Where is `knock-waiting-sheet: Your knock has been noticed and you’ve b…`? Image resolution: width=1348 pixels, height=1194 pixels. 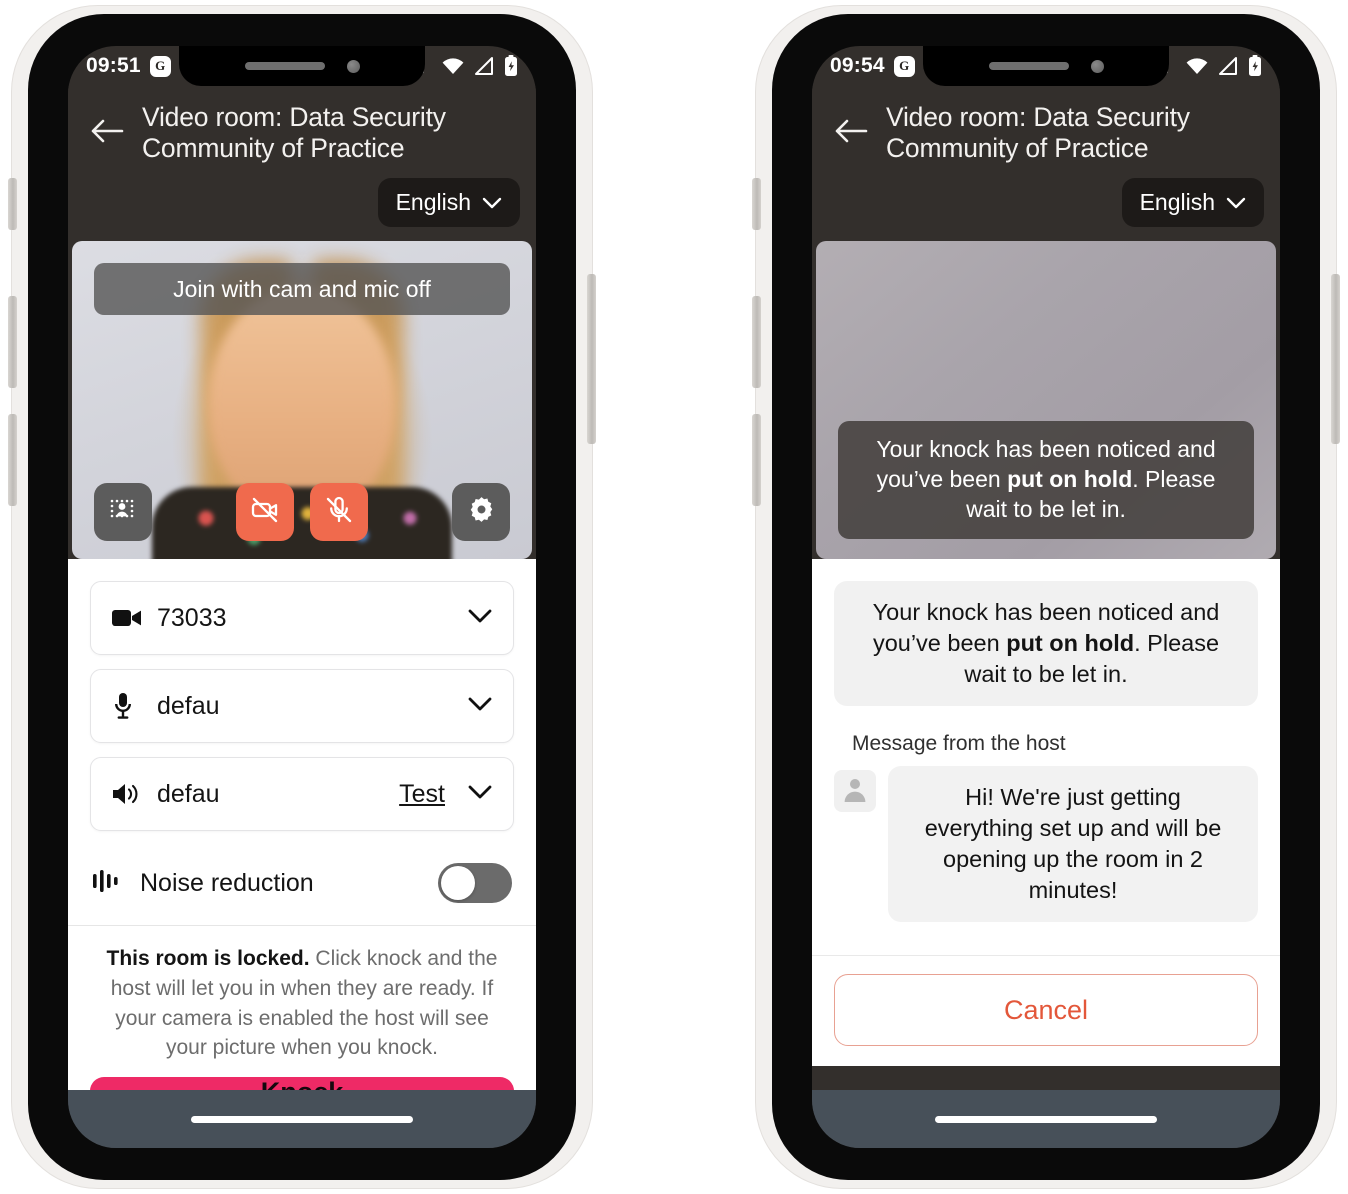 knock-waiting-sheet: Your knock has been noticed and you’ve b… is located at coordinates (1046, 812).